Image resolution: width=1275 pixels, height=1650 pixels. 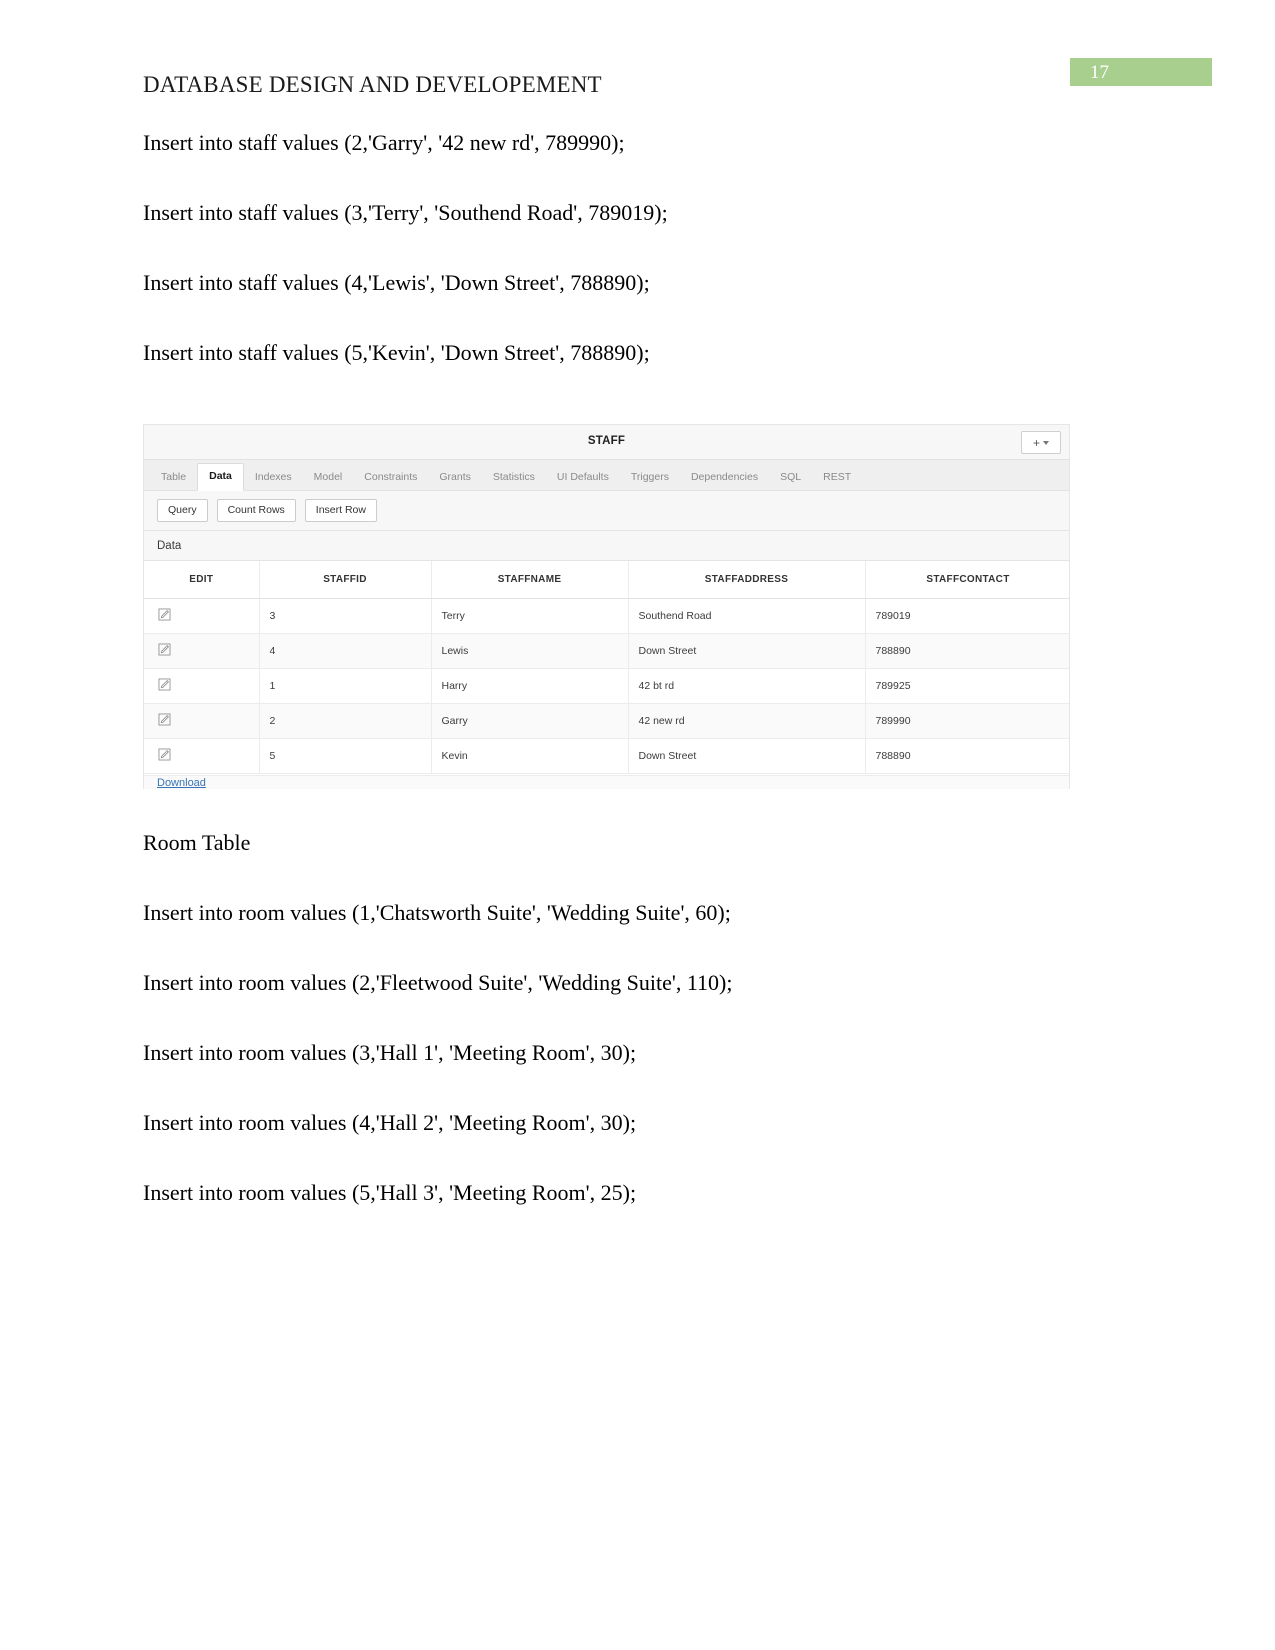 What do you see at coordinates (530, 686) in the screenshot?
I see `cell-staffname: Harry` at bounding box center [530, 686].